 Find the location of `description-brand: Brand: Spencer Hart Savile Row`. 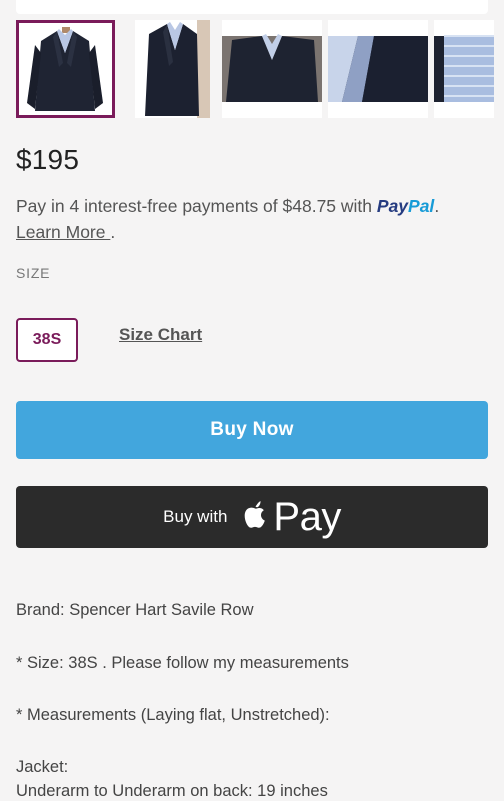

description-brand: Brand: Spencer Hart Savile Row is located at coordinates (135, 610).